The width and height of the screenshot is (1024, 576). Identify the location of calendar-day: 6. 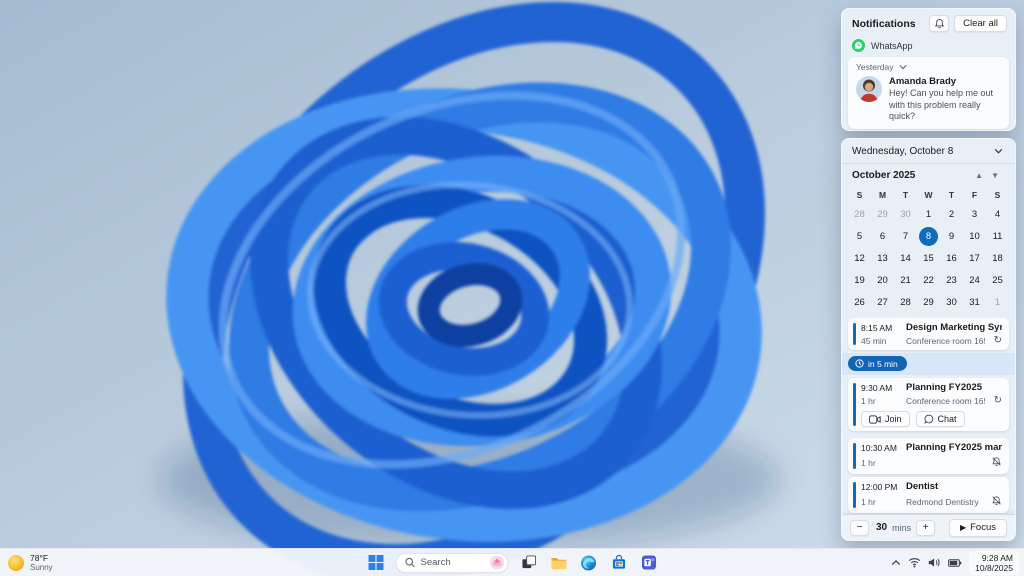
(882, 236).